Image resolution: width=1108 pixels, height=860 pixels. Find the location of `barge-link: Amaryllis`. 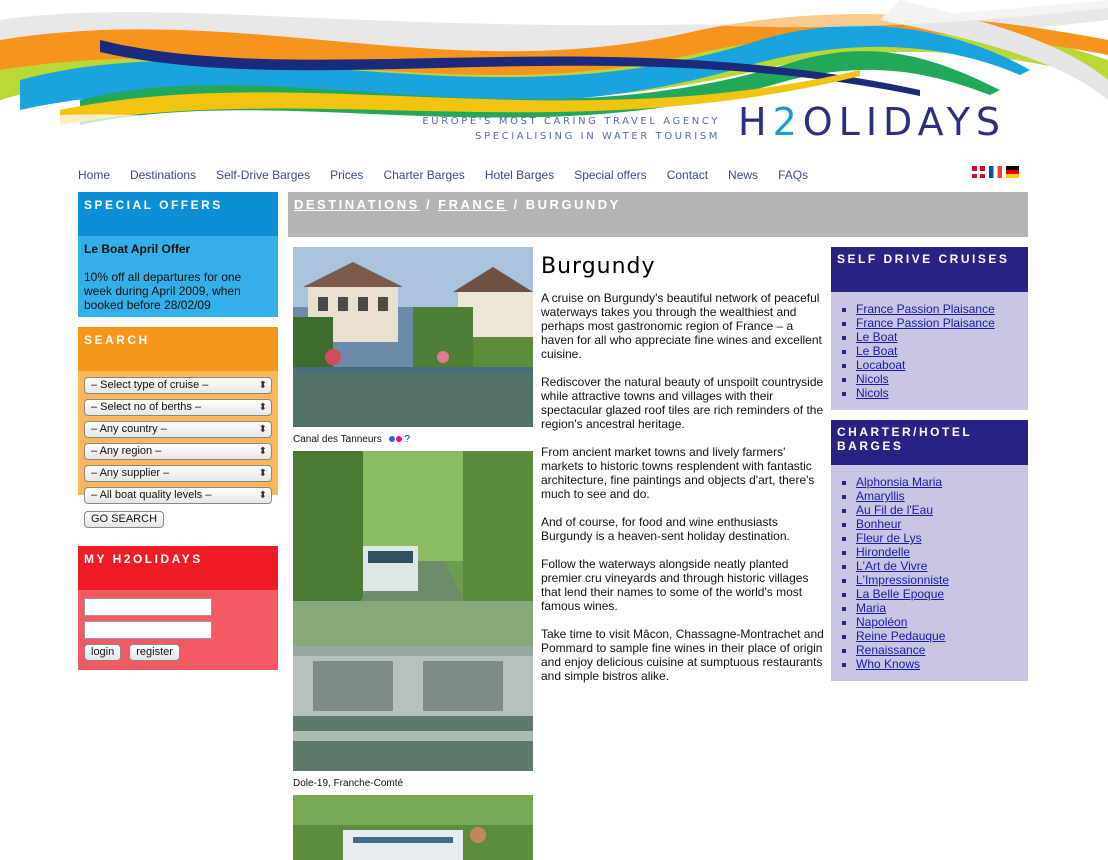

barge-link: Amaryllis is located at coordinates (880, 496).